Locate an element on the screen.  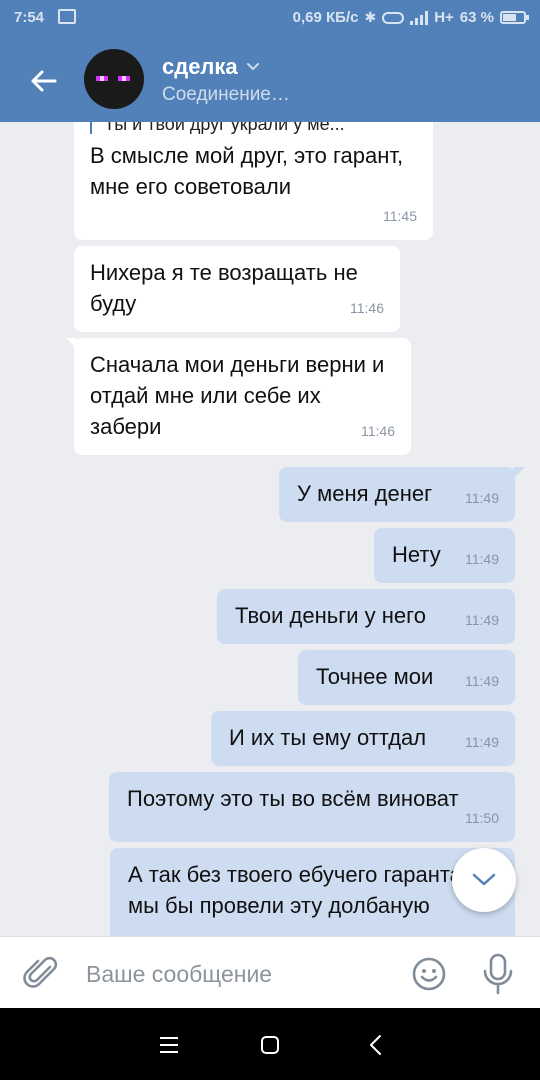
back-triangle-icon is located at coordinates (375, 1045).